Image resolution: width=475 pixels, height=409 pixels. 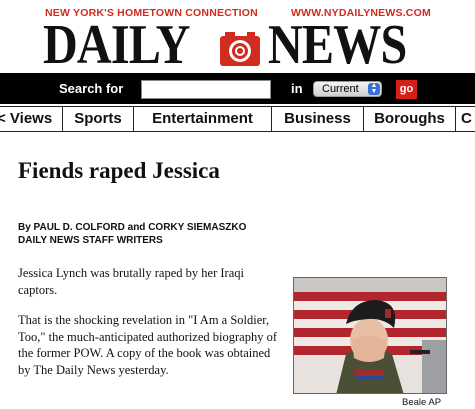 What do you see at coordinates (26, 118) in the screenshot?
I see `nav-item-views-label: < Views` at bounding box center [26, 118].